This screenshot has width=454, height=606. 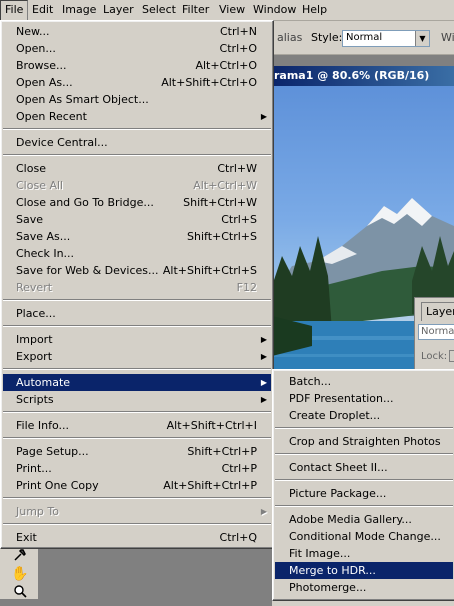 I want to click on menu-item-label: Import, so click(x=34, y=339).